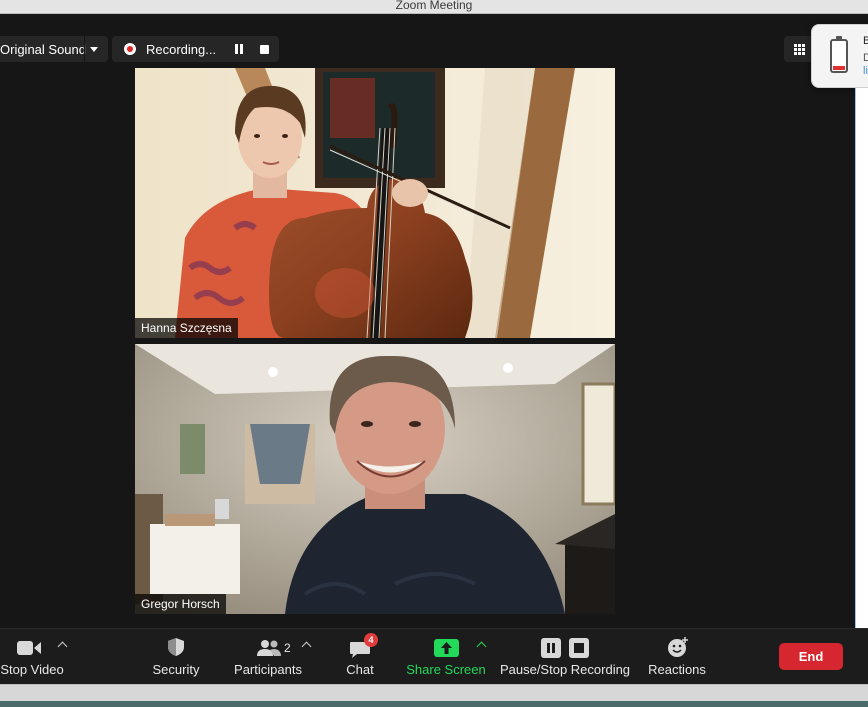 The width and height of the screenshot is (868, 707). I want to click on reactions-label: Reactions, so click(677, 669).